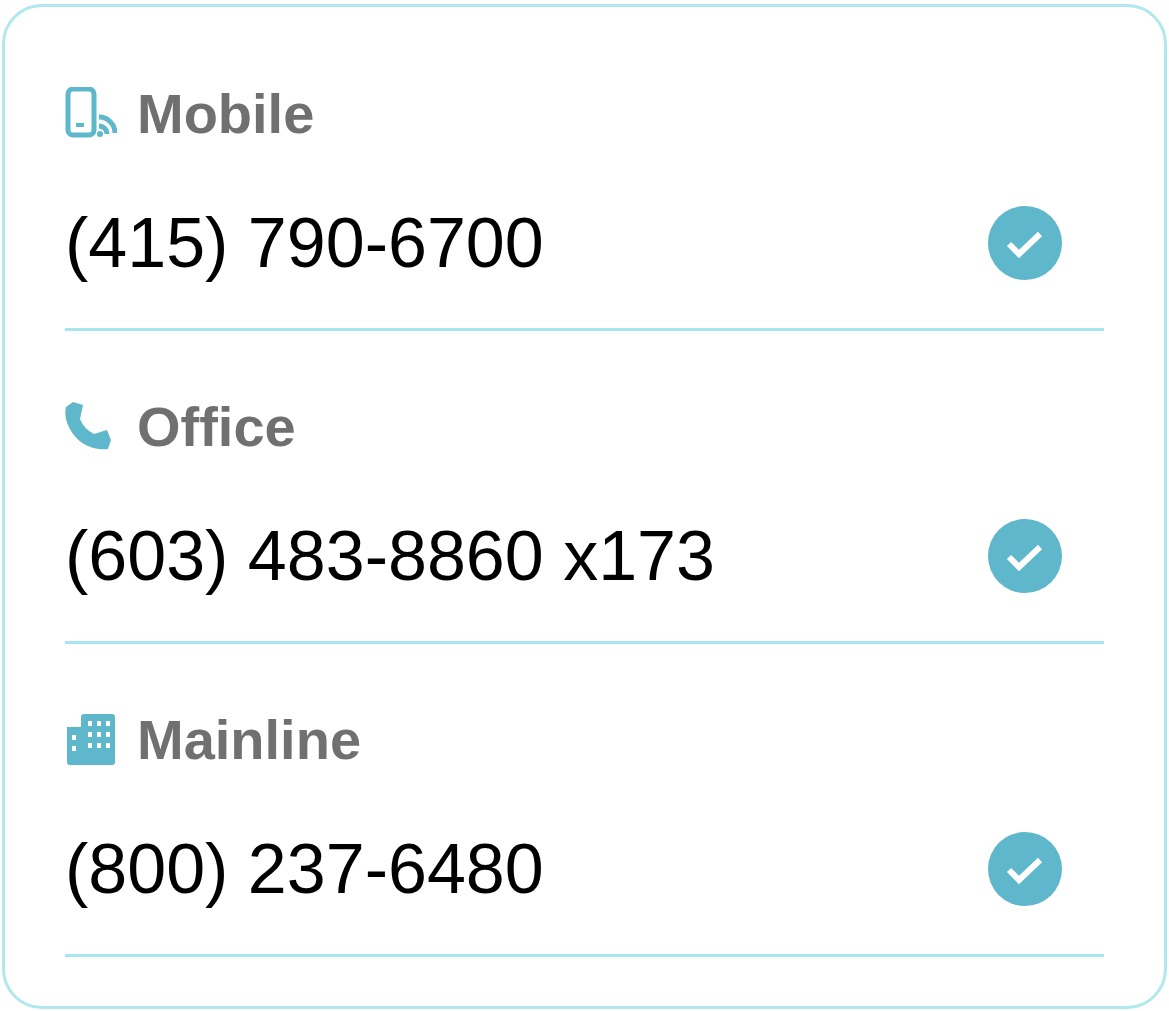 The width and height of the screenshot is (1169, 1011). I want to click on building-icon, so click(91, 739).